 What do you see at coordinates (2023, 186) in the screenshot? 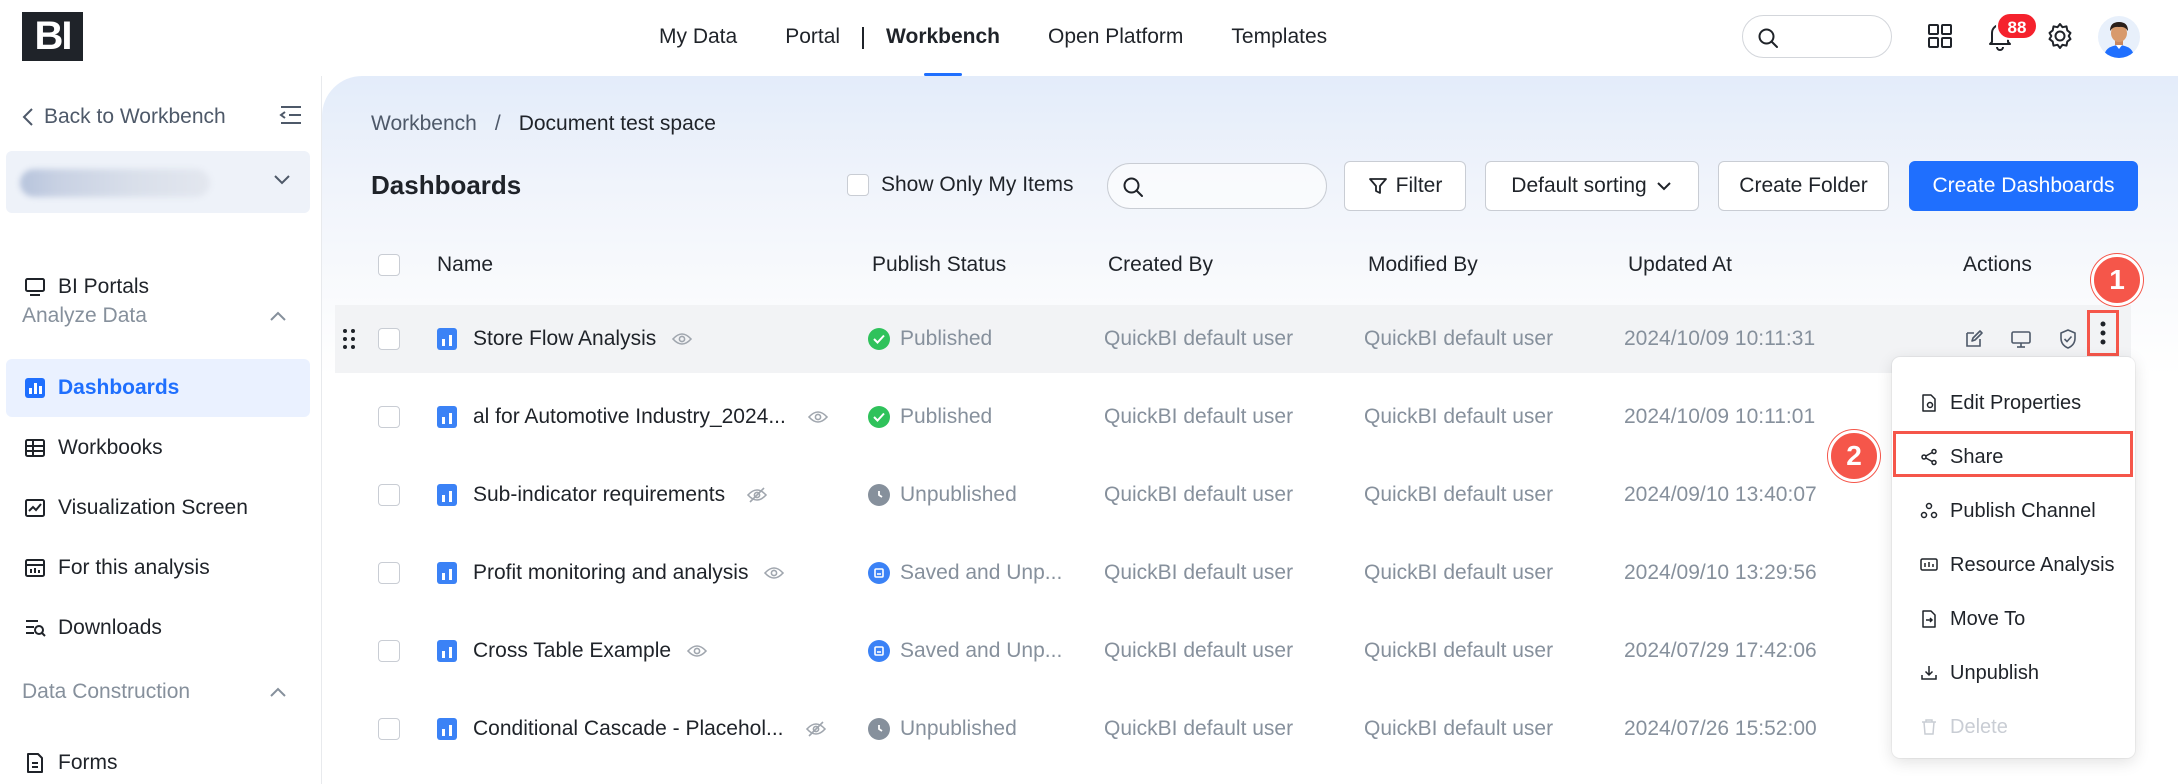
I see `create-dashboards-button: Create Dashboards` at bounding box center [2023, 186].